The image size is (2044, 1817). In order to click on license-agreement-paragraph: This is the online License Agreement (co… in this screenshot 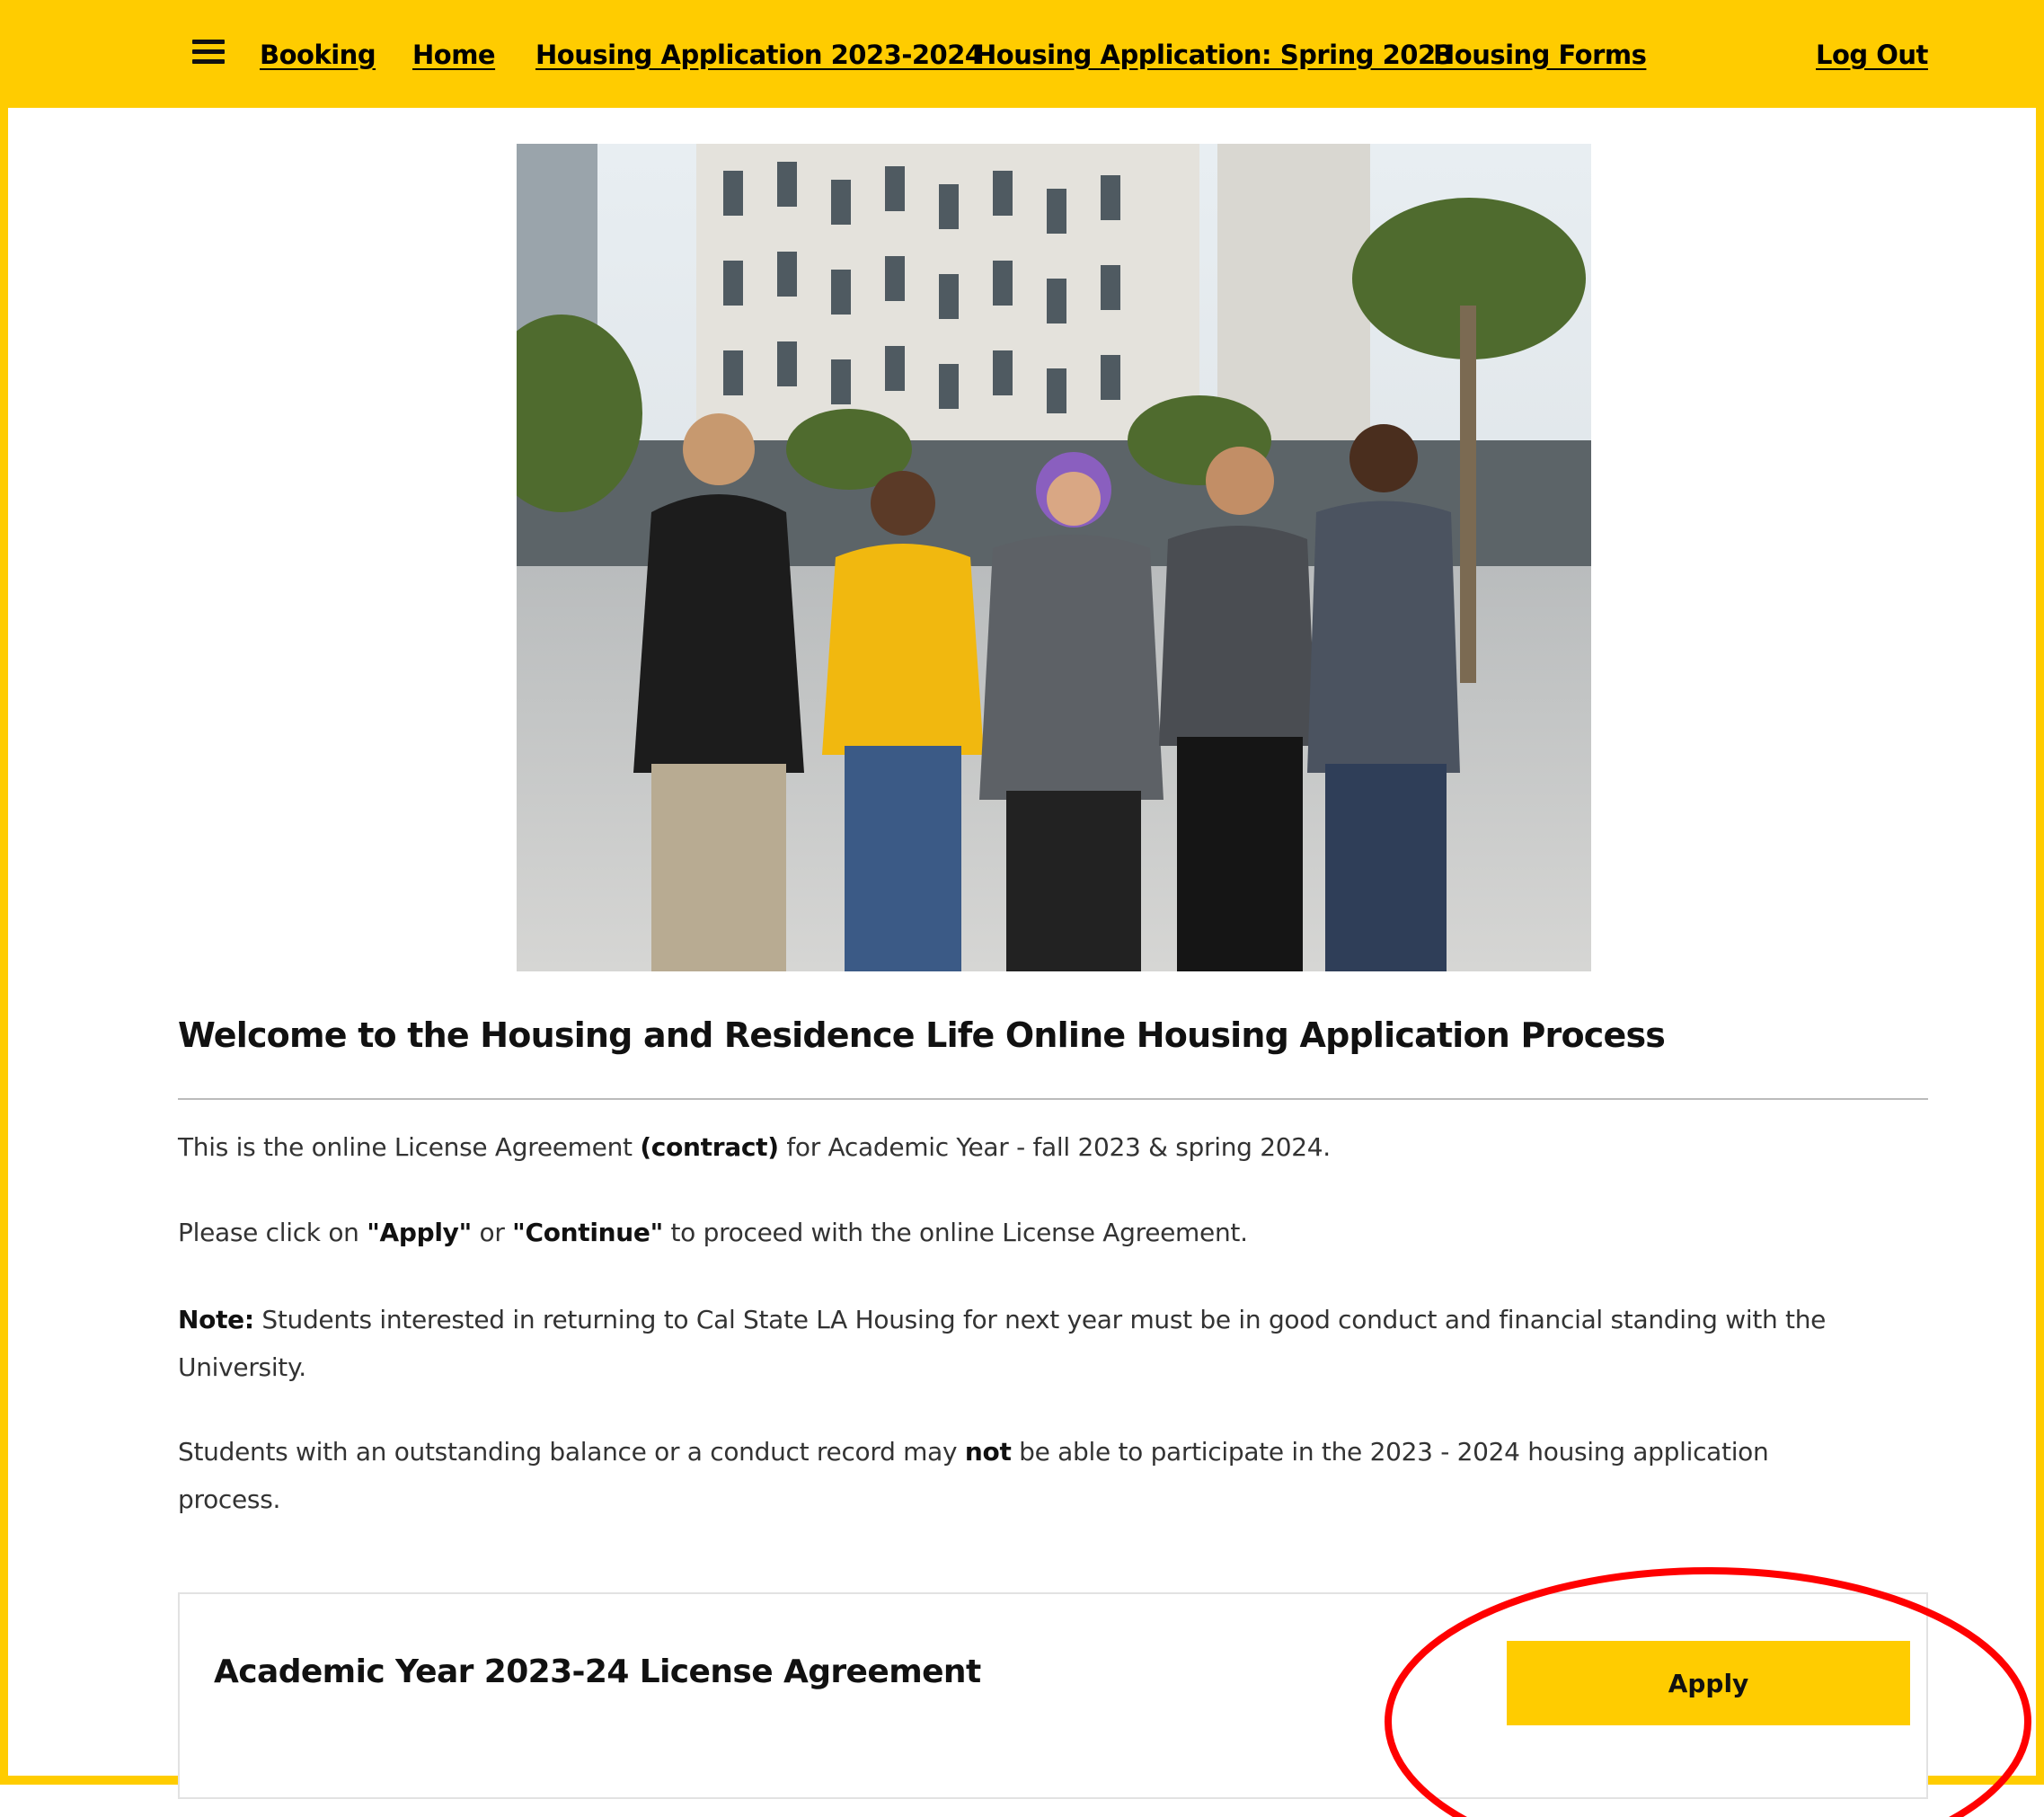, I will do `click(754, 1147)`.